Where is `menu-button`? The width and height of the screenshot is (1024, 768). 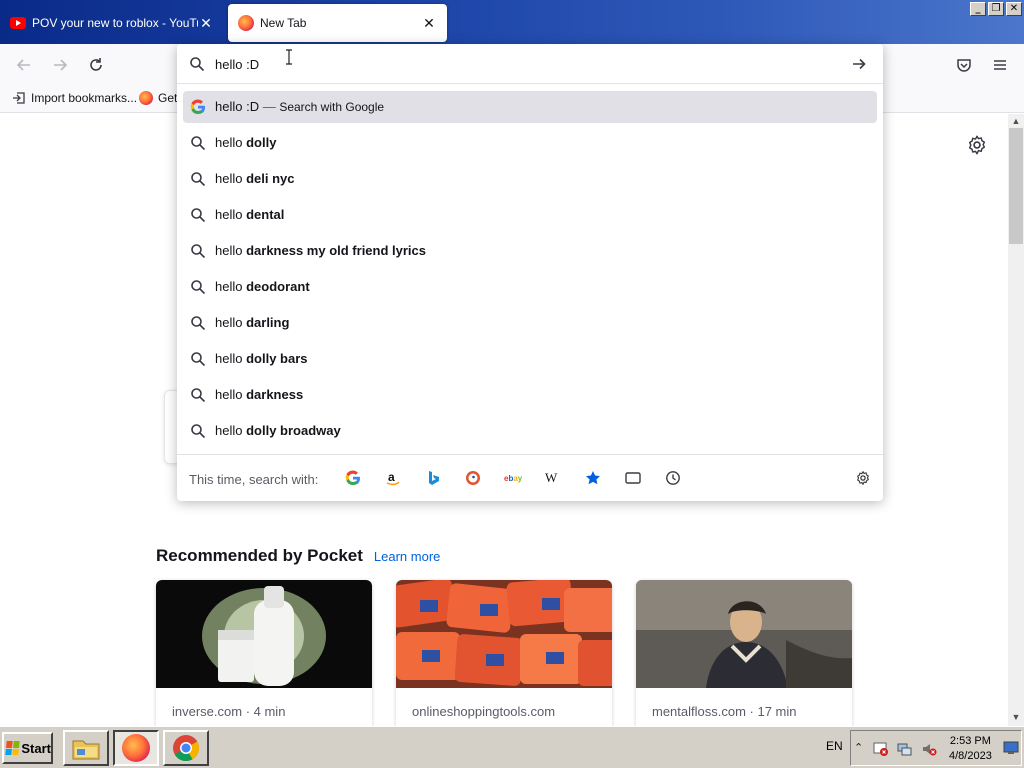 menu-button is located at coordinates (1000, 65).